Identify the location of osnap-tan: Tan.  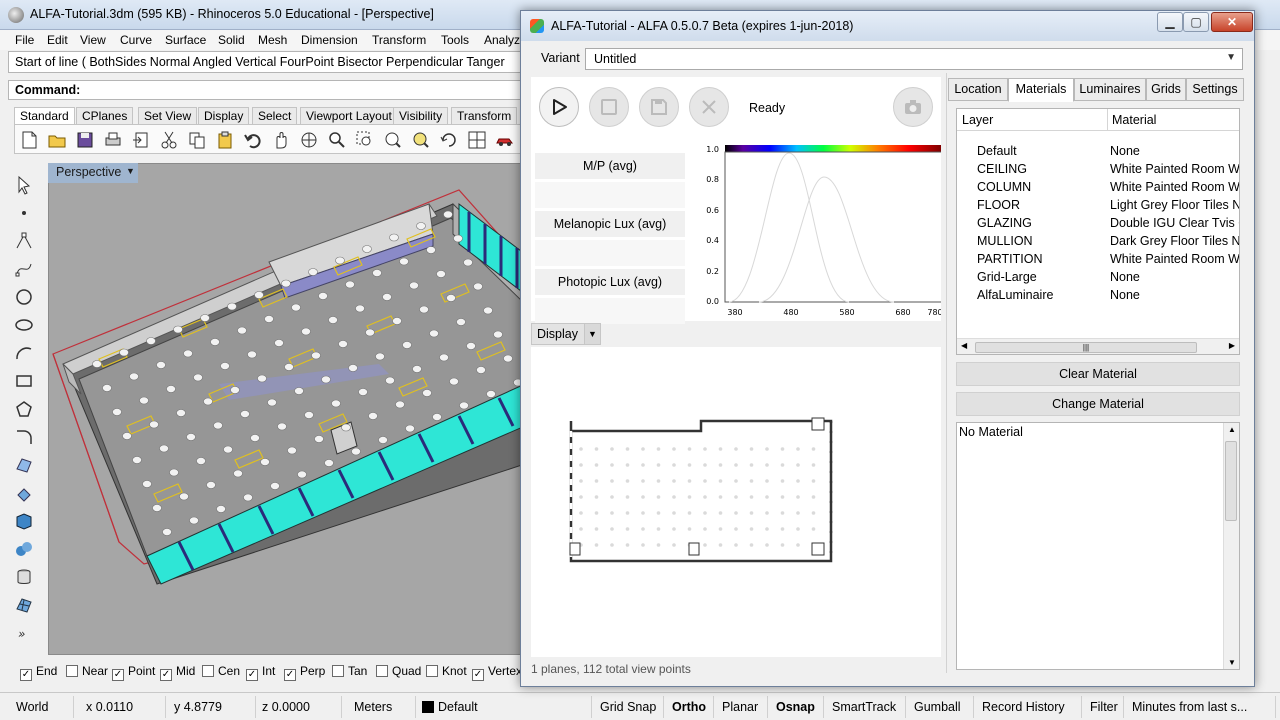
(349, 671).